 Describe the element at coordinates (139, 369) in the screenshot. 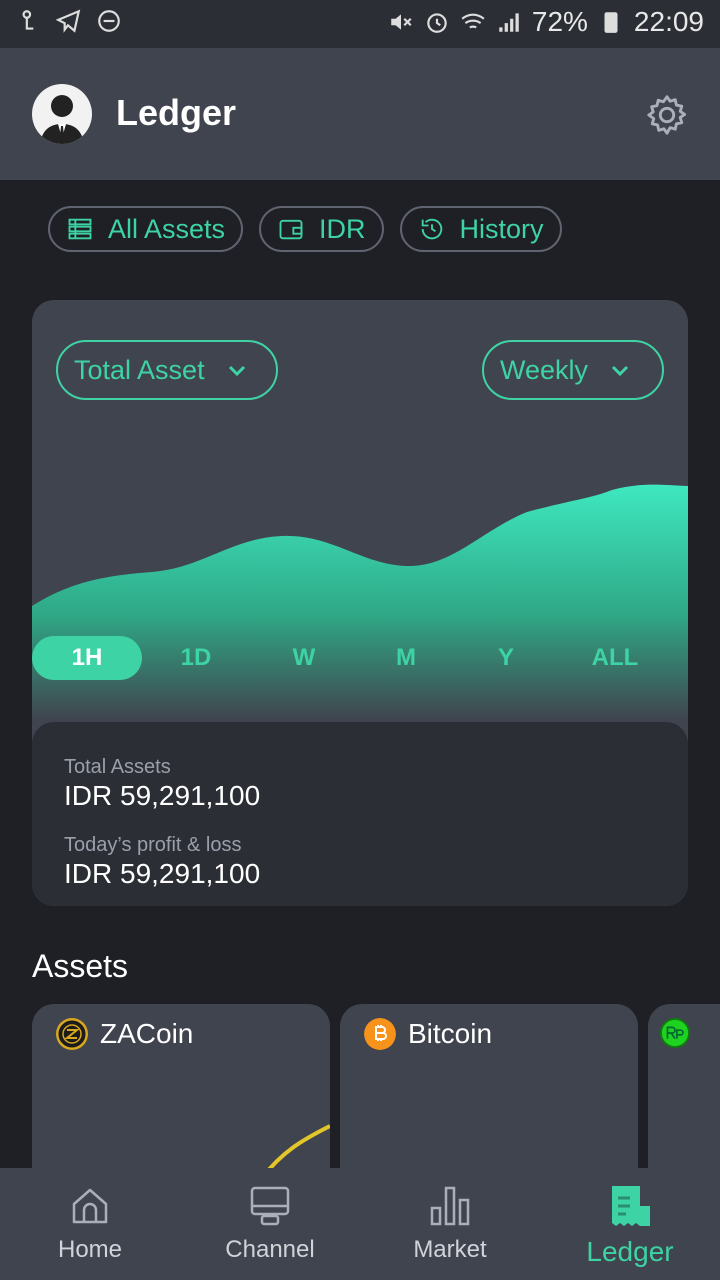

I see `asset-dropdown-value: Total Asset` at that location.